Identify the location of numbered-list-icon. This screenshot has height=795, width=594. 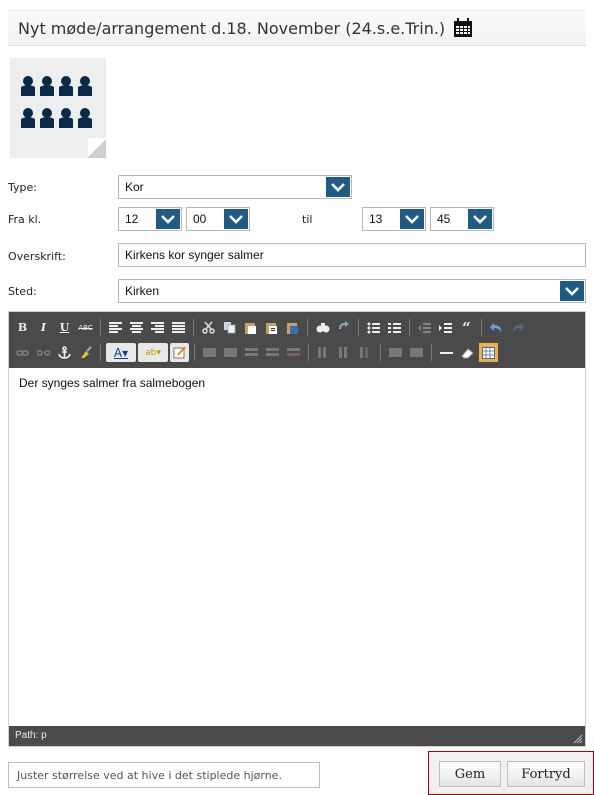
(394, 327).